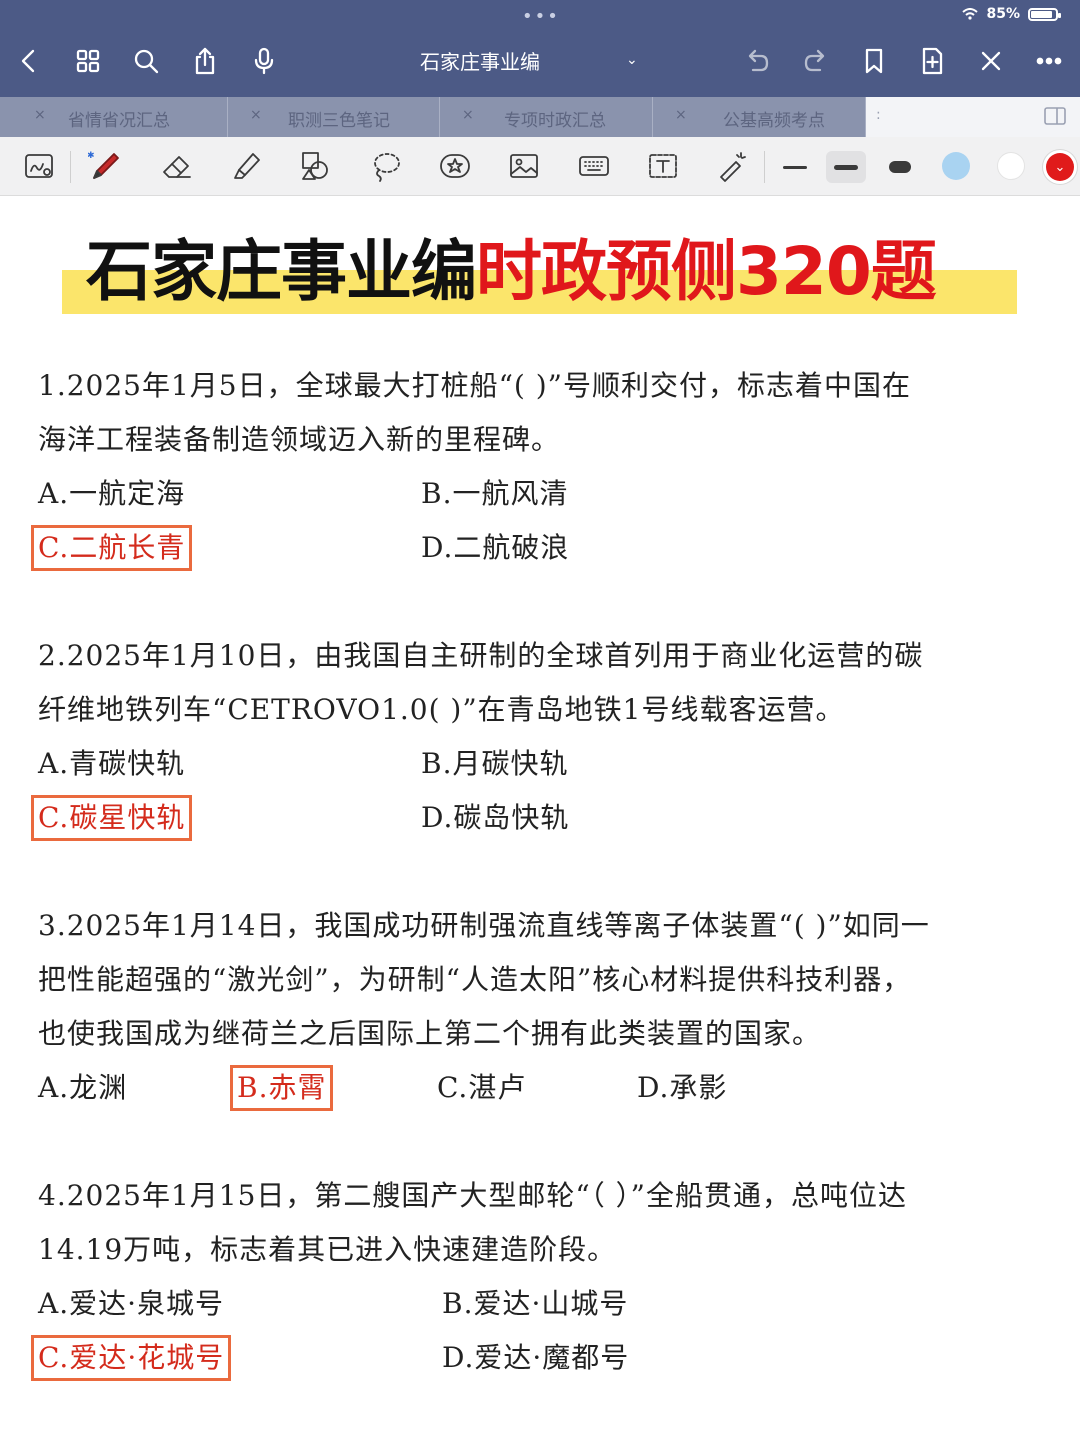 The width and height of the screenshot is (1080, 1441). I want to click on grid-view-icon, so click(88, 61).